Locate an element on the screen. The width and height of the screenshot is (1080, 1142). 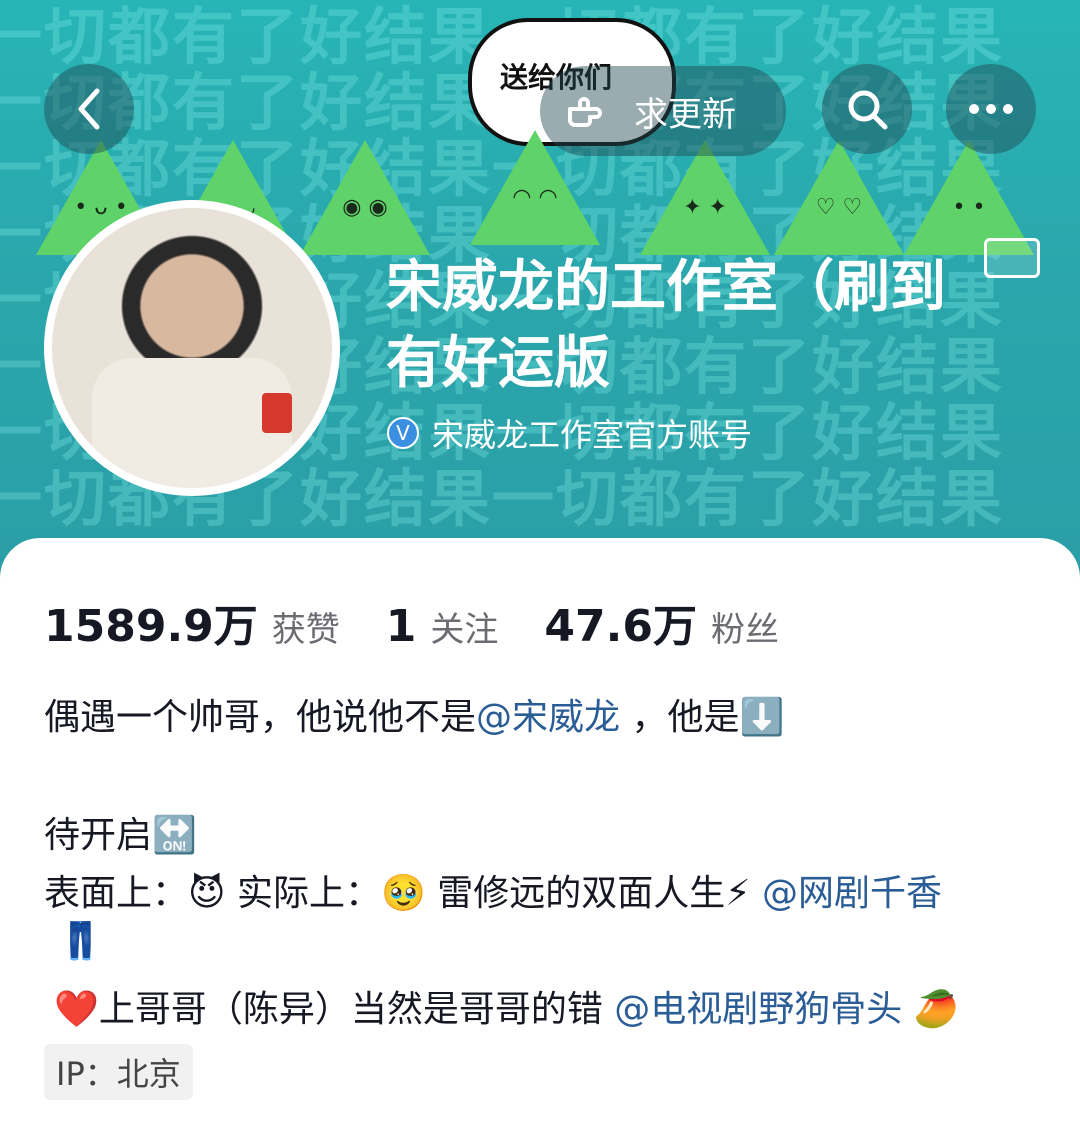
ip-location-badge: IP：北京 is located at coordinates (118, 1072).